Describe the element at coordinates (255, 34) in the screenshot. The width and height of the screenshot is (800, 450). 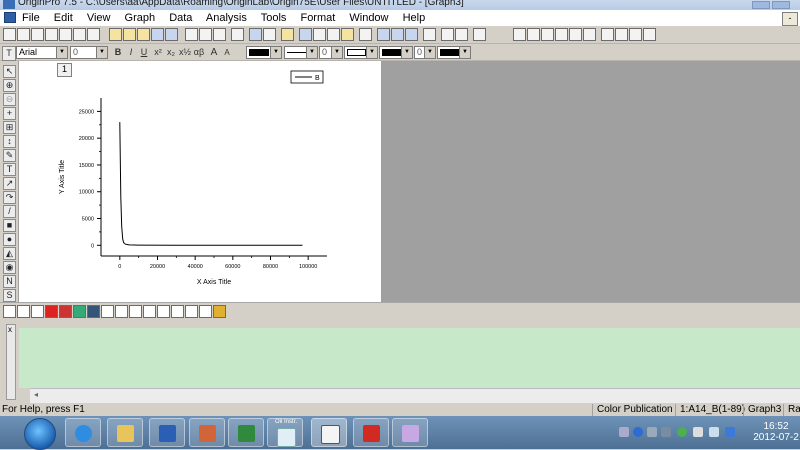
I see `refresh-icon` at that location.